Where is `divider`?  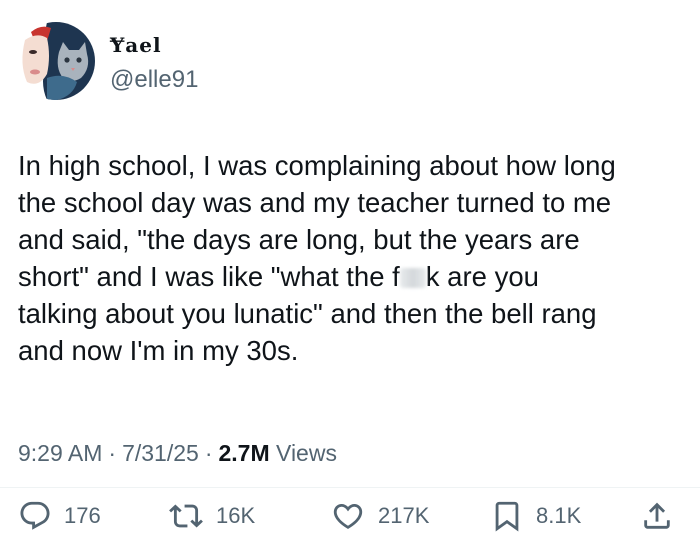 divider is located at coordinates (350, 487).